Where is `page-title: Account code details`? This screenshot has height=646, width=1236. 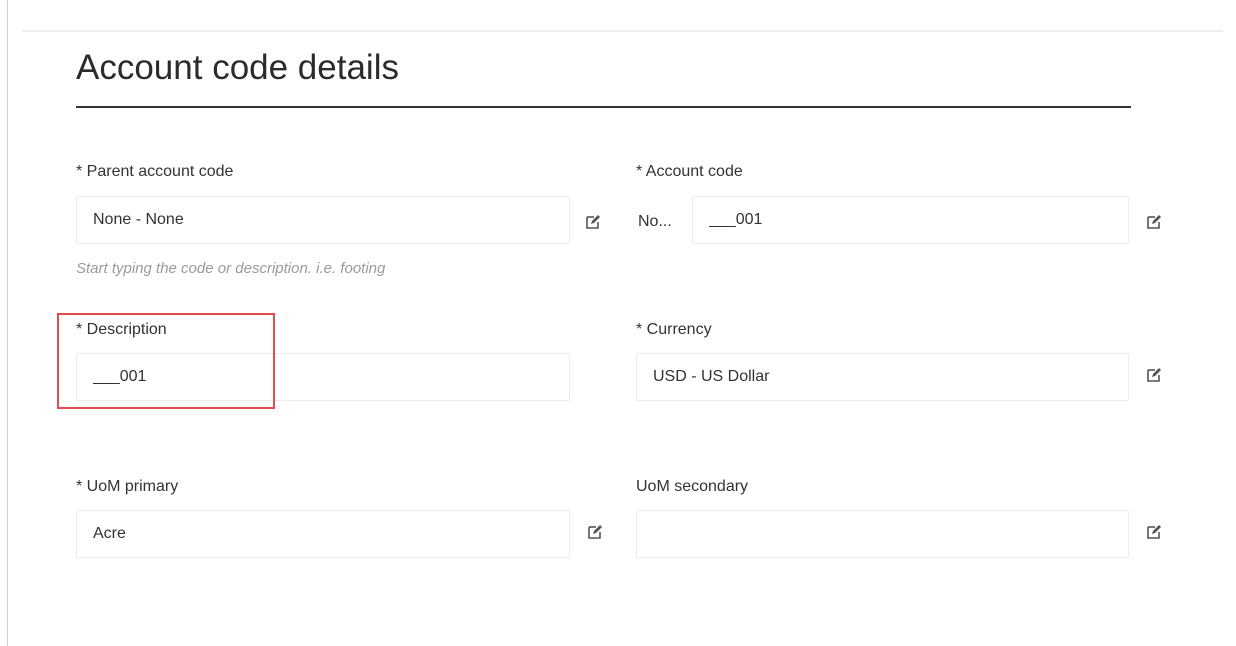
page-title: Account code details is located at coordinates (237, 67).